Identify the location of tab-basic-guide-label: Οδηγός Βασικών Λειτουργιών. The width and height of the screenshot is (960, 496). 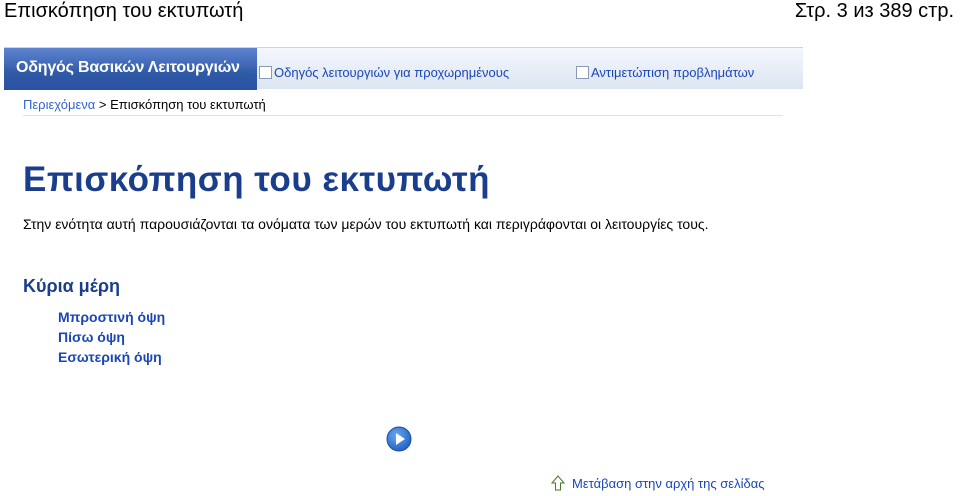
(128, 67).